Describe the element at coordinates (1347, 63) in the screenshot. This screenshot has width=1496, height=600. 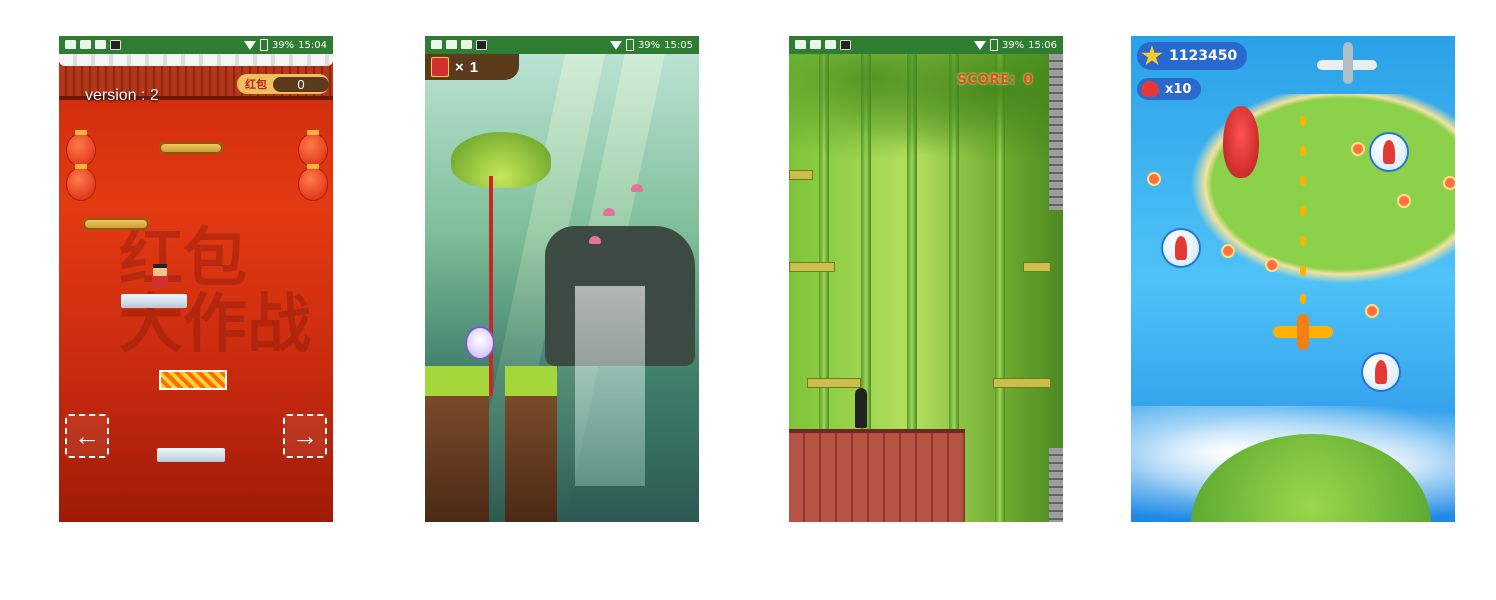
I see `enemy-plane` at that location.